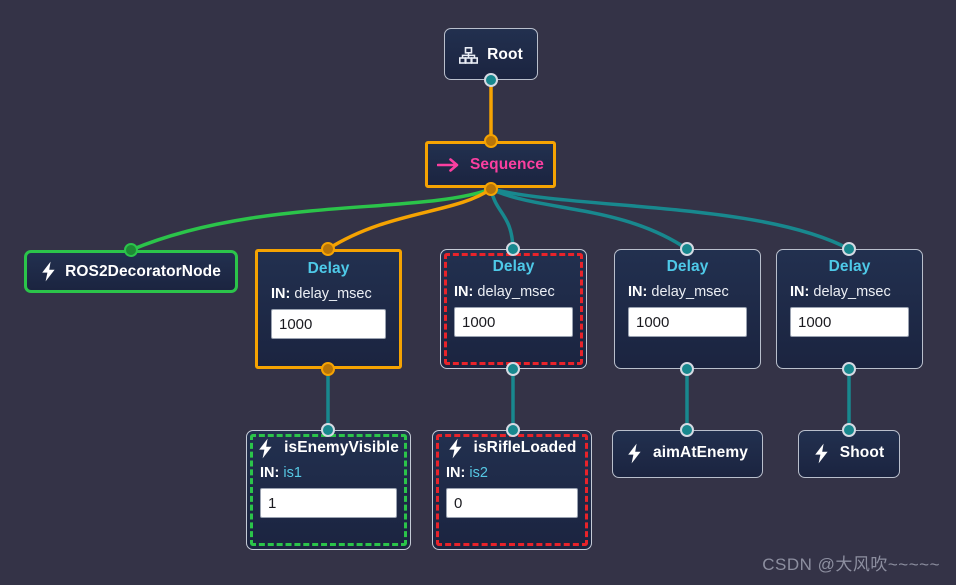 The image size is (956, 585). Describe the element at coordinates (687, 369) in the screenshot. I see `port-delay-3-out` at that location.